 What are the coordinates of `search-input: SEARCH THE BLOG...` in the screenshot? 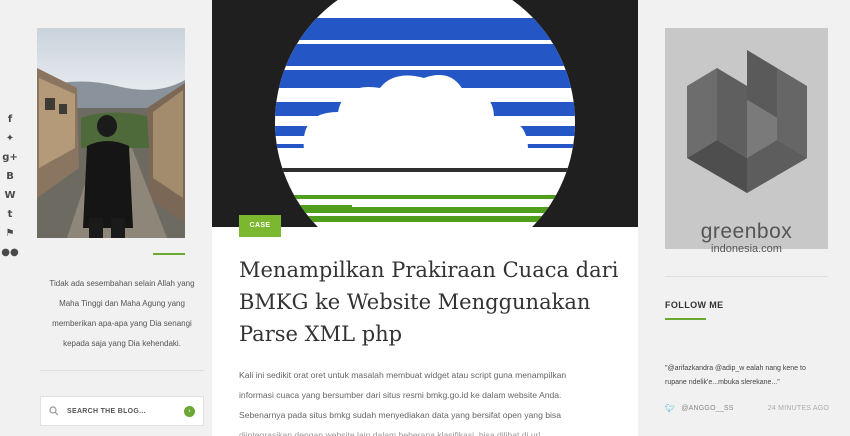 It's located at (125, 411).